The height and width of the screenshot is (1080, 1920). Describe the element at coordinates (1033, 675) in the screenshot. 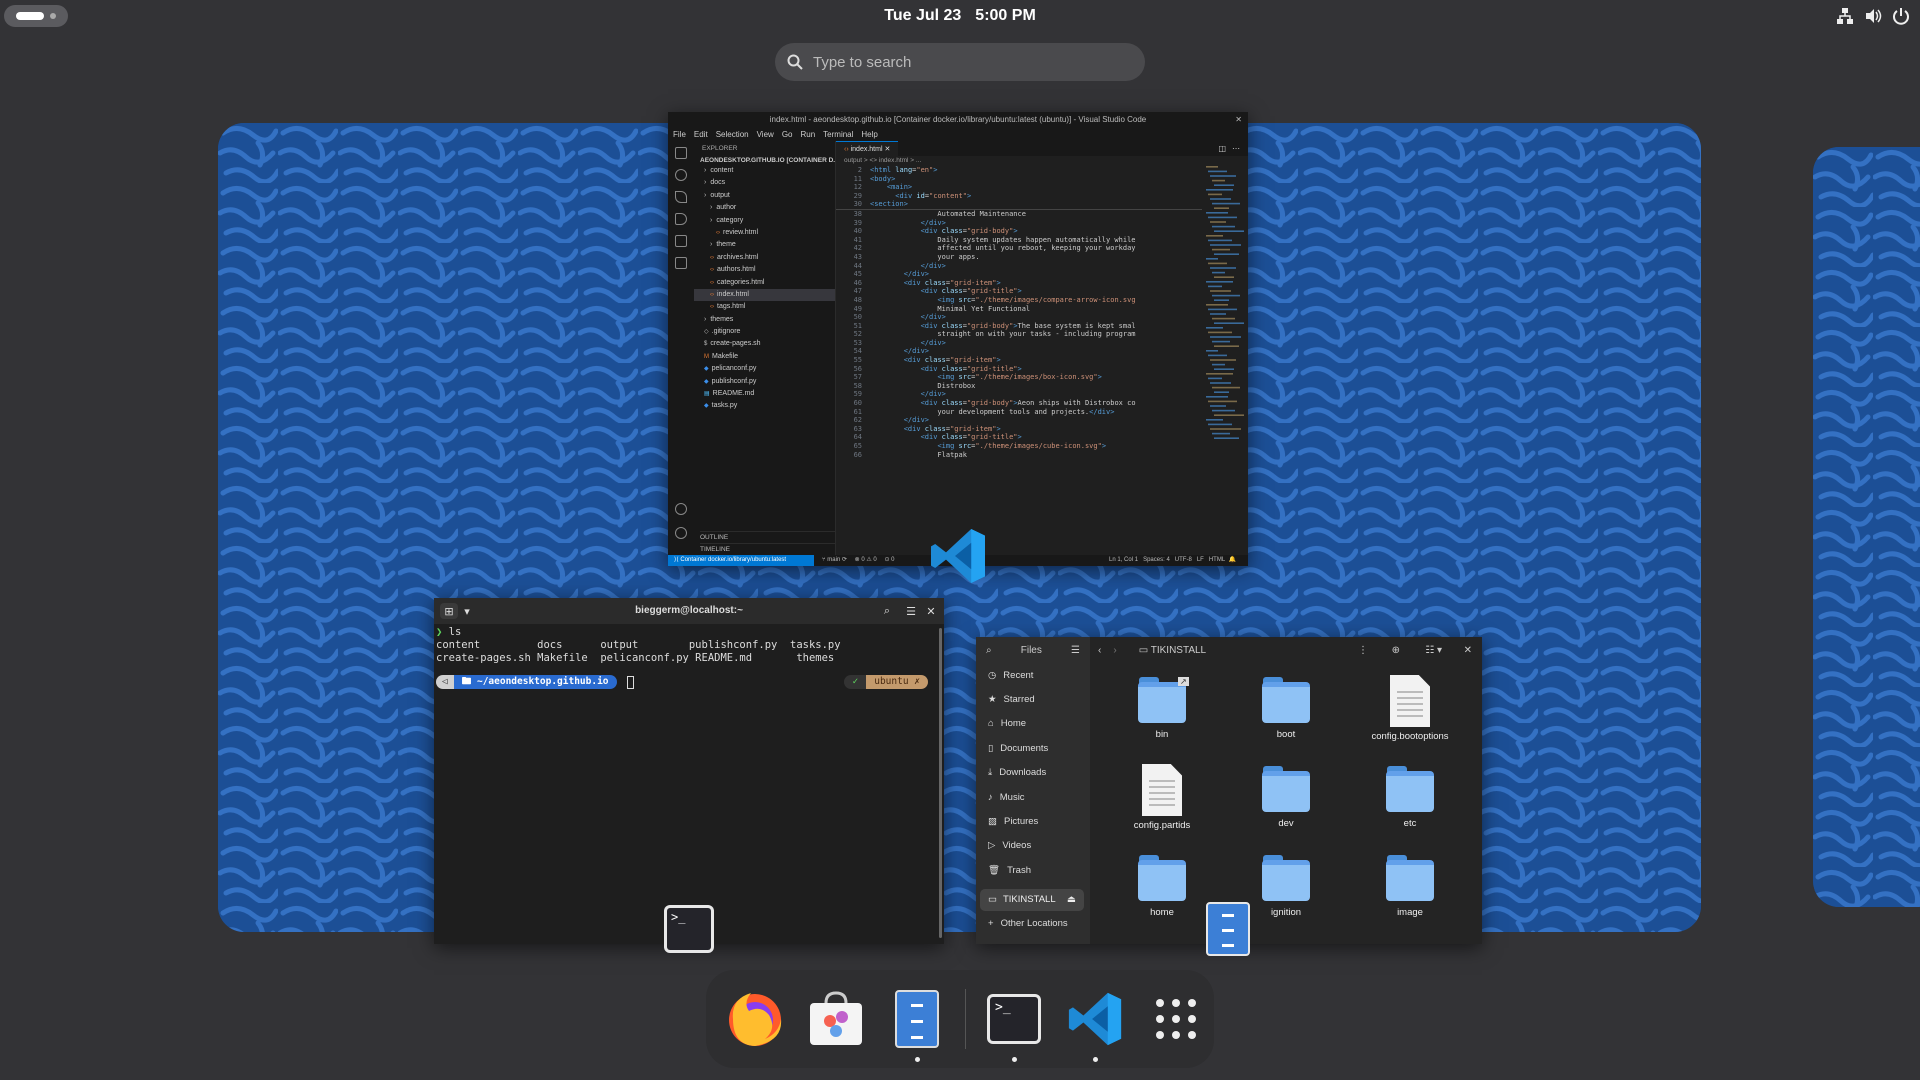

I see `sidebar-item-recent: ◷ Recent` at that location.